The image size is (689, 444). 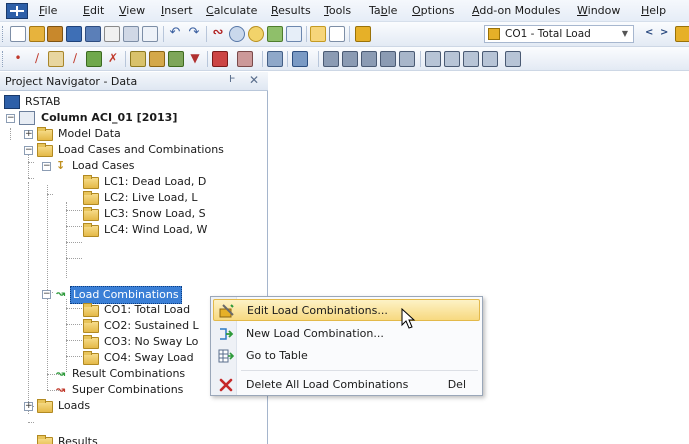 What do you see at coordinates (220, 59) in the screenshot?
I see `deformation-result-icon` at bounding box center [220, 59].